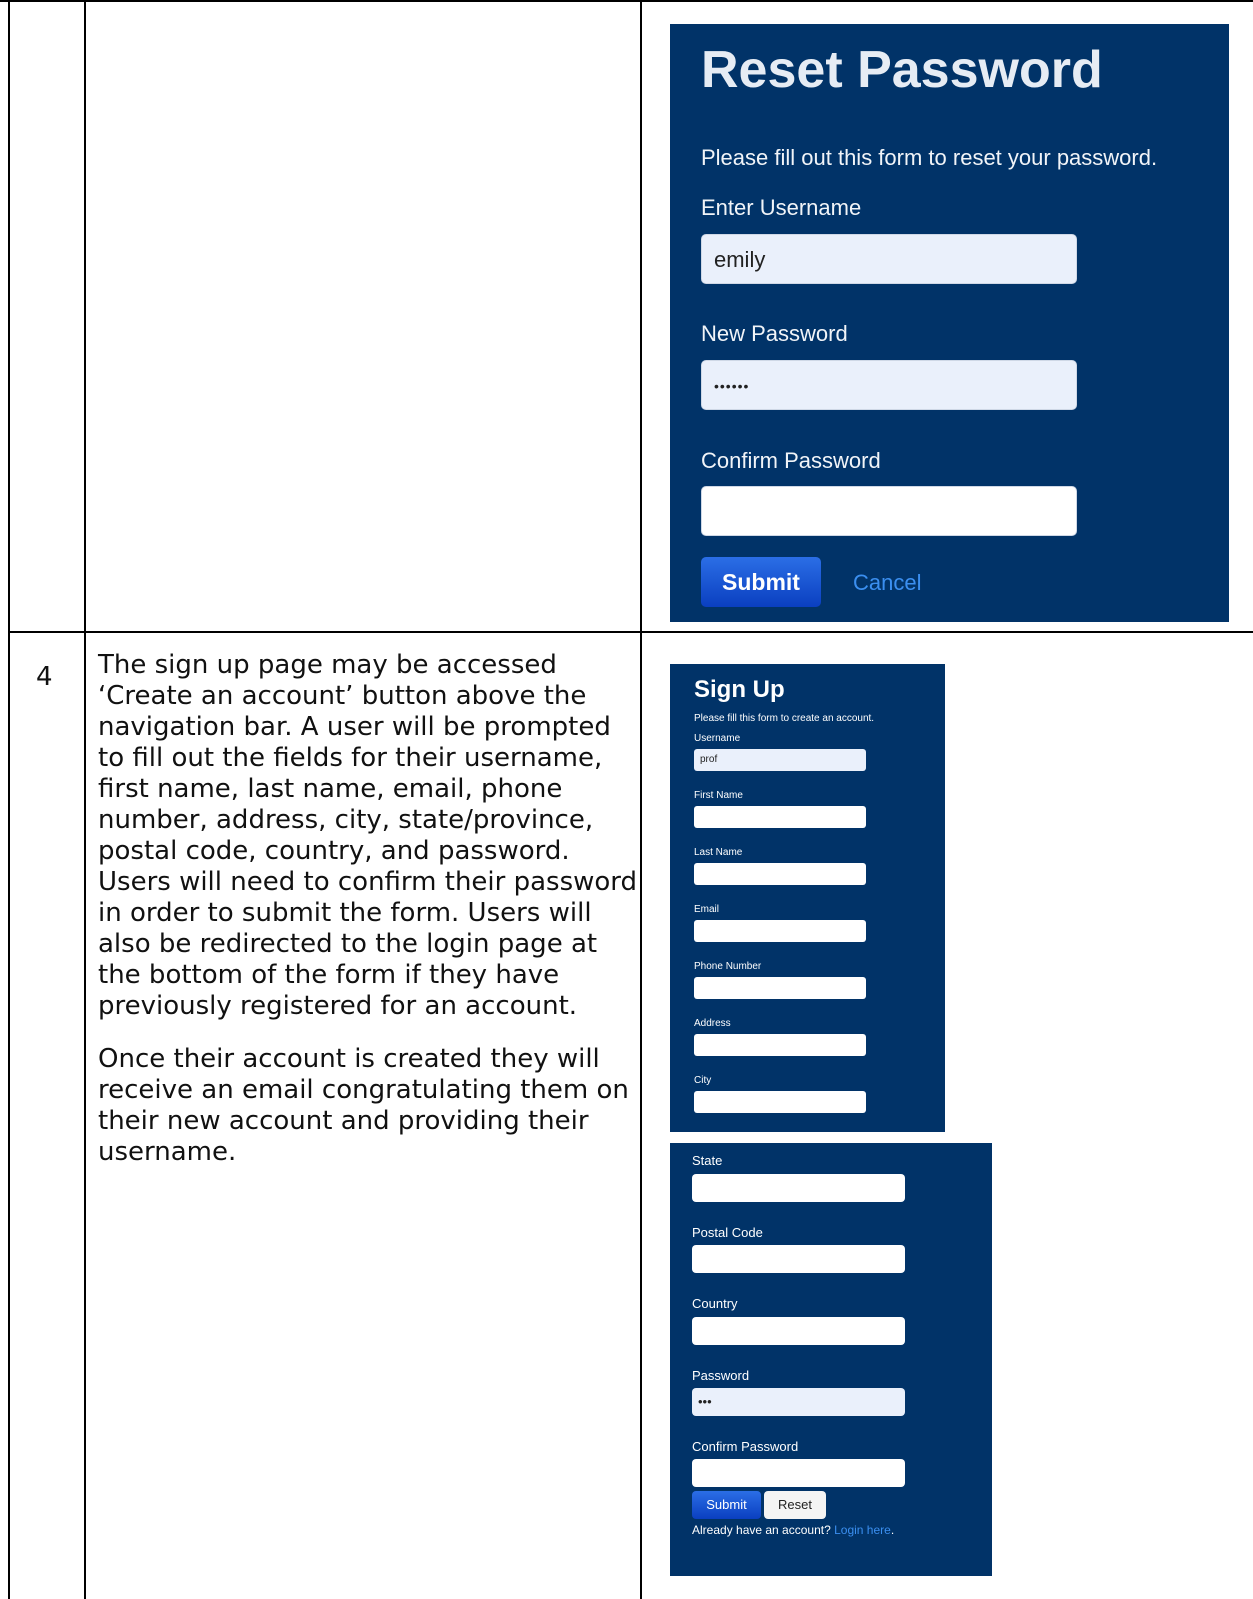  I want to click on reset-button: Reset, so click(795, 1505).